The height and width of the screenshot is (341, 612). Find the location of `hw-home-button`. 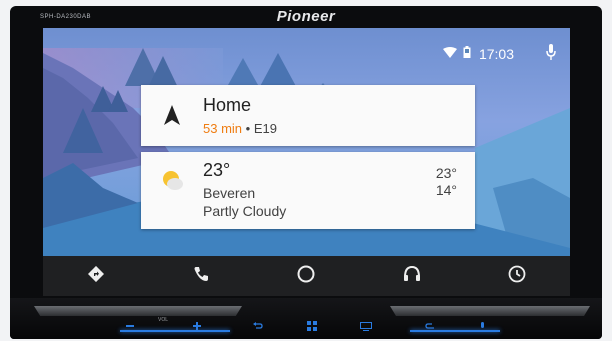

hw-home-button is located at coordinates (312, 326).